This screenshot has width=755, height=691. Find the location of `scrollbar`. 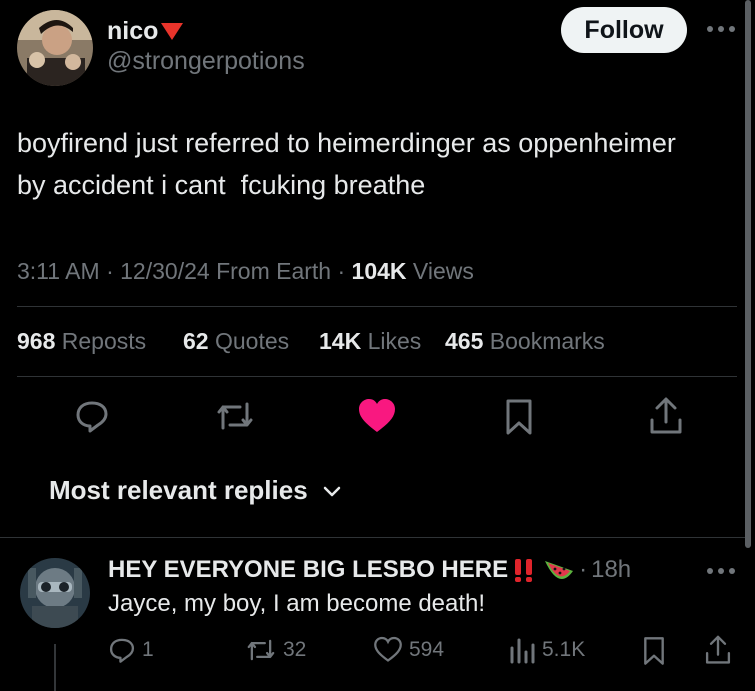

scrollbar is located at coordinates (748, 274).